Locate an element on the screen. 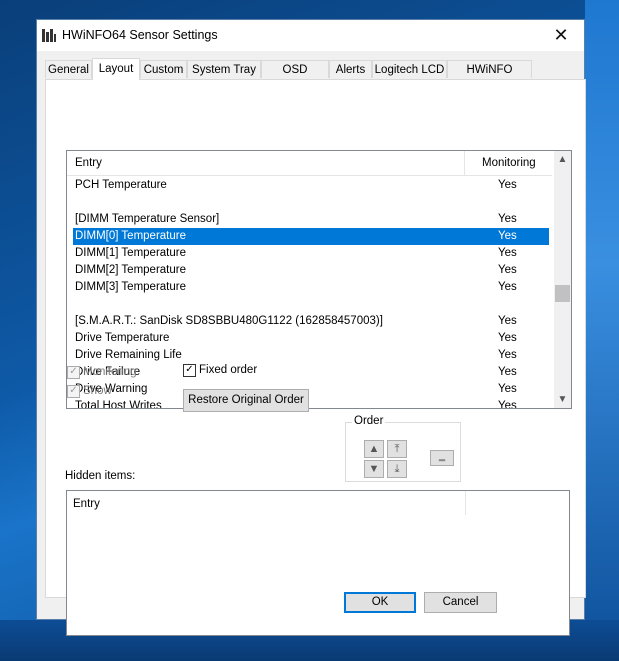 Image resolution: width=619 pixels, height=661 pixels. list-item: Drive Failure Yes is located at coordinates (311, 372).